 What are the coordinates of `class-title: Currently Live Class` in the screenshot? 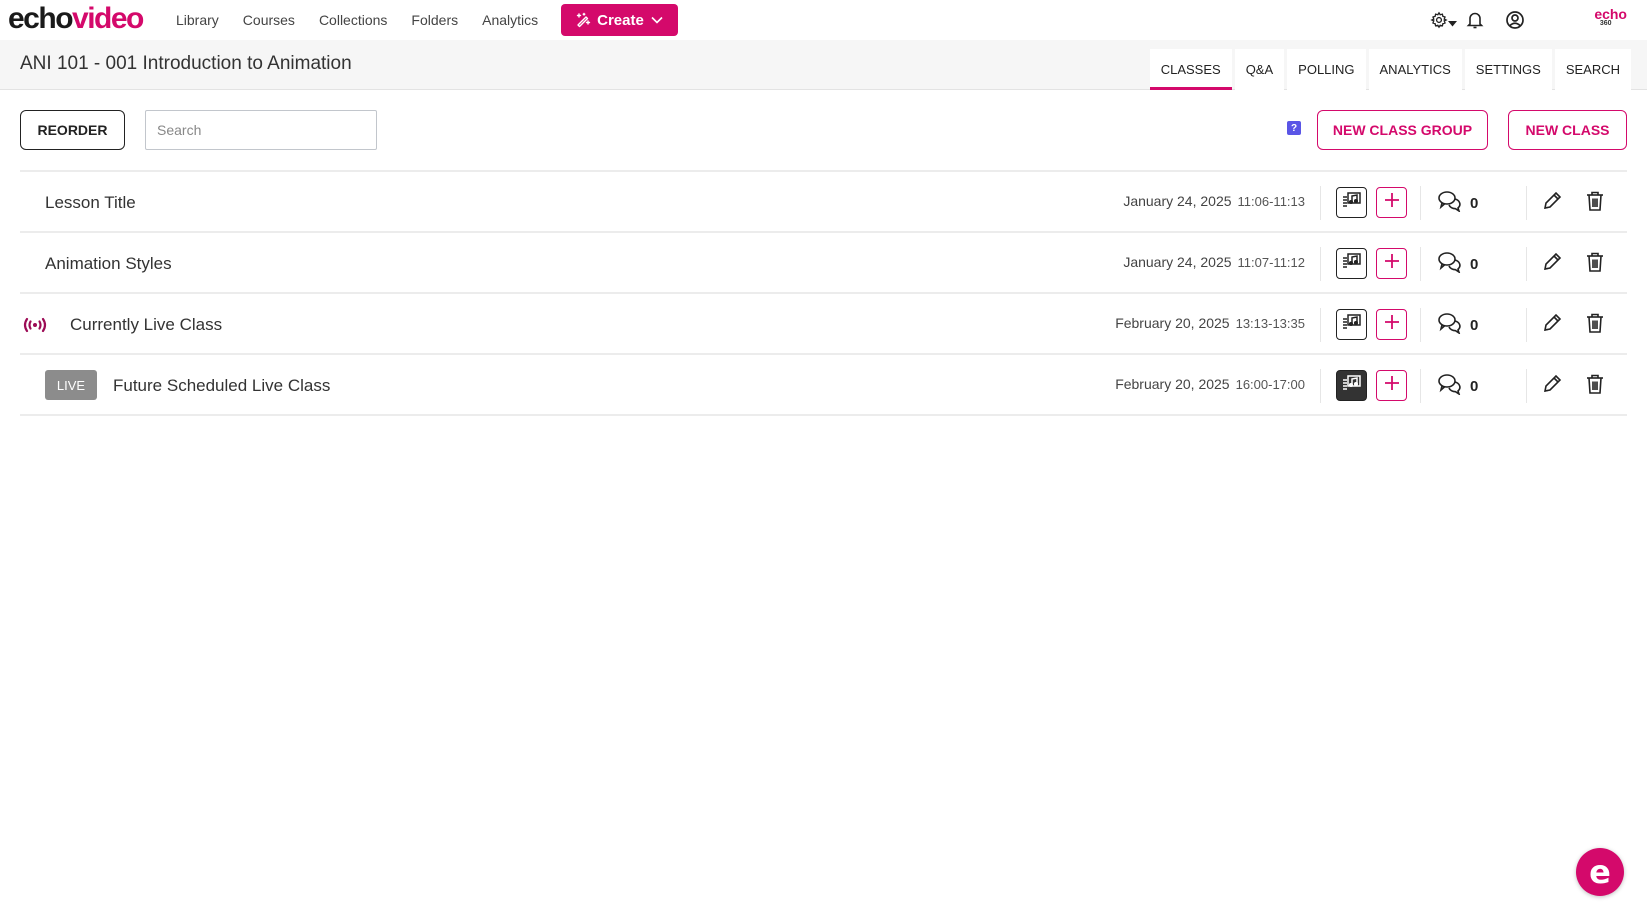 It's located at (146, 325).